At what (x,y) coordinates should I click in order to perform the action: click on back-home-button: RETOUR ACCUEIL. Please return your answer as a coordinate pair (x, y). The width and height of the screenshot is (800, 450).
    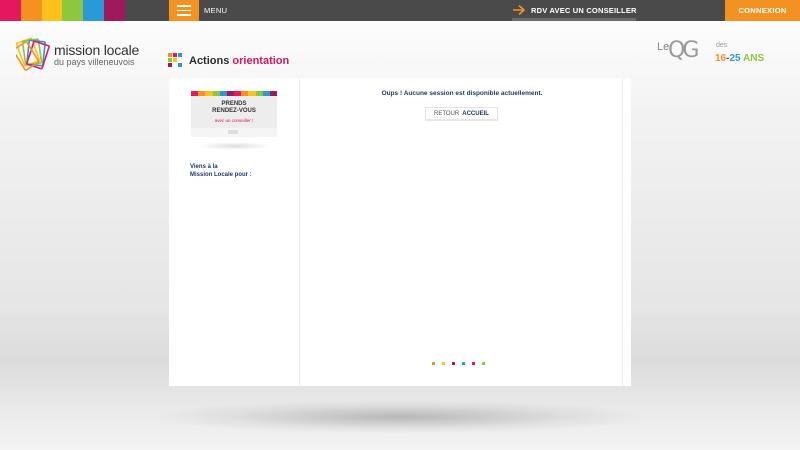
    Looking at the image, I should click on (461, 114).